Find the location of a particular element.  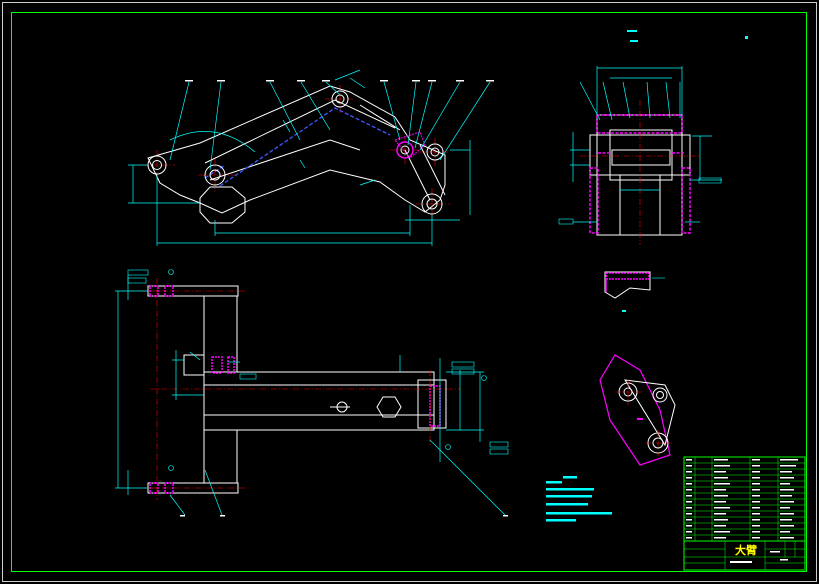

title-block: 大臂 is located at coordinates (744, 513).